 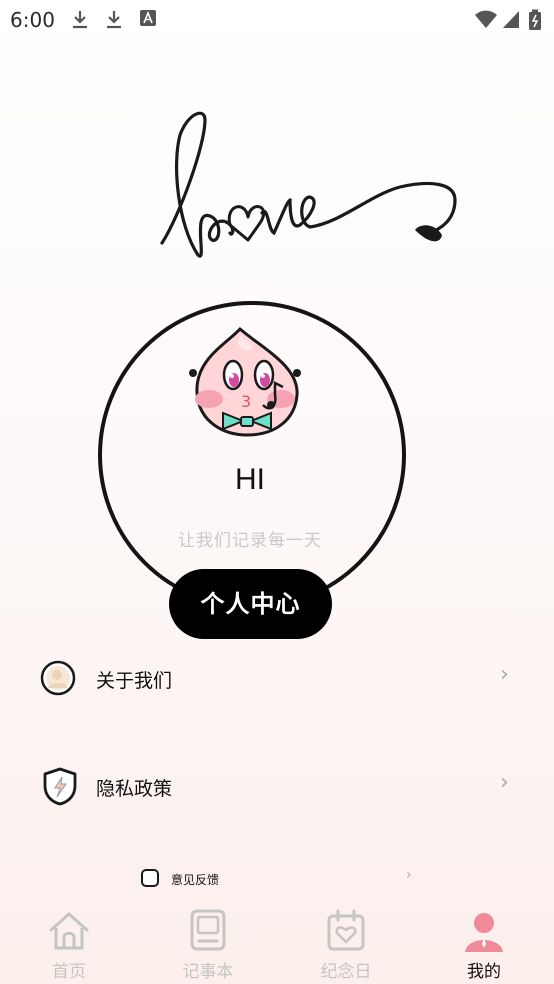 What do you see at coordinates (246, 401) in the screenshot?
I see `svg-text: 3` at bounding box center [246, 401].